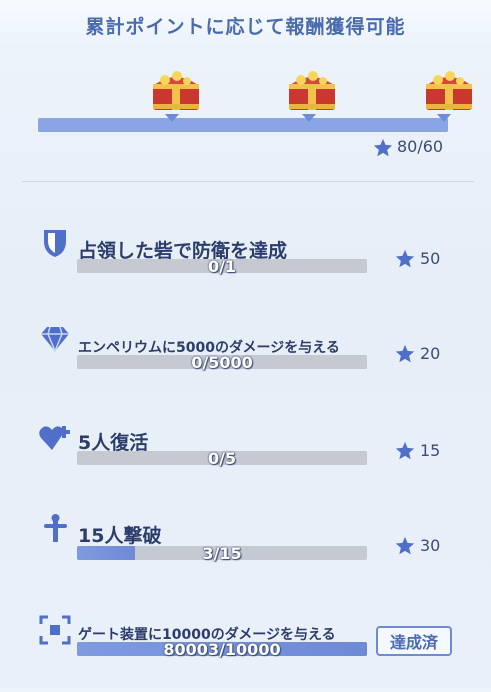 The image size is (491, 692). I want to click on header: 累計ポイントに応じて報酬獲得可能, so click(245, 25).